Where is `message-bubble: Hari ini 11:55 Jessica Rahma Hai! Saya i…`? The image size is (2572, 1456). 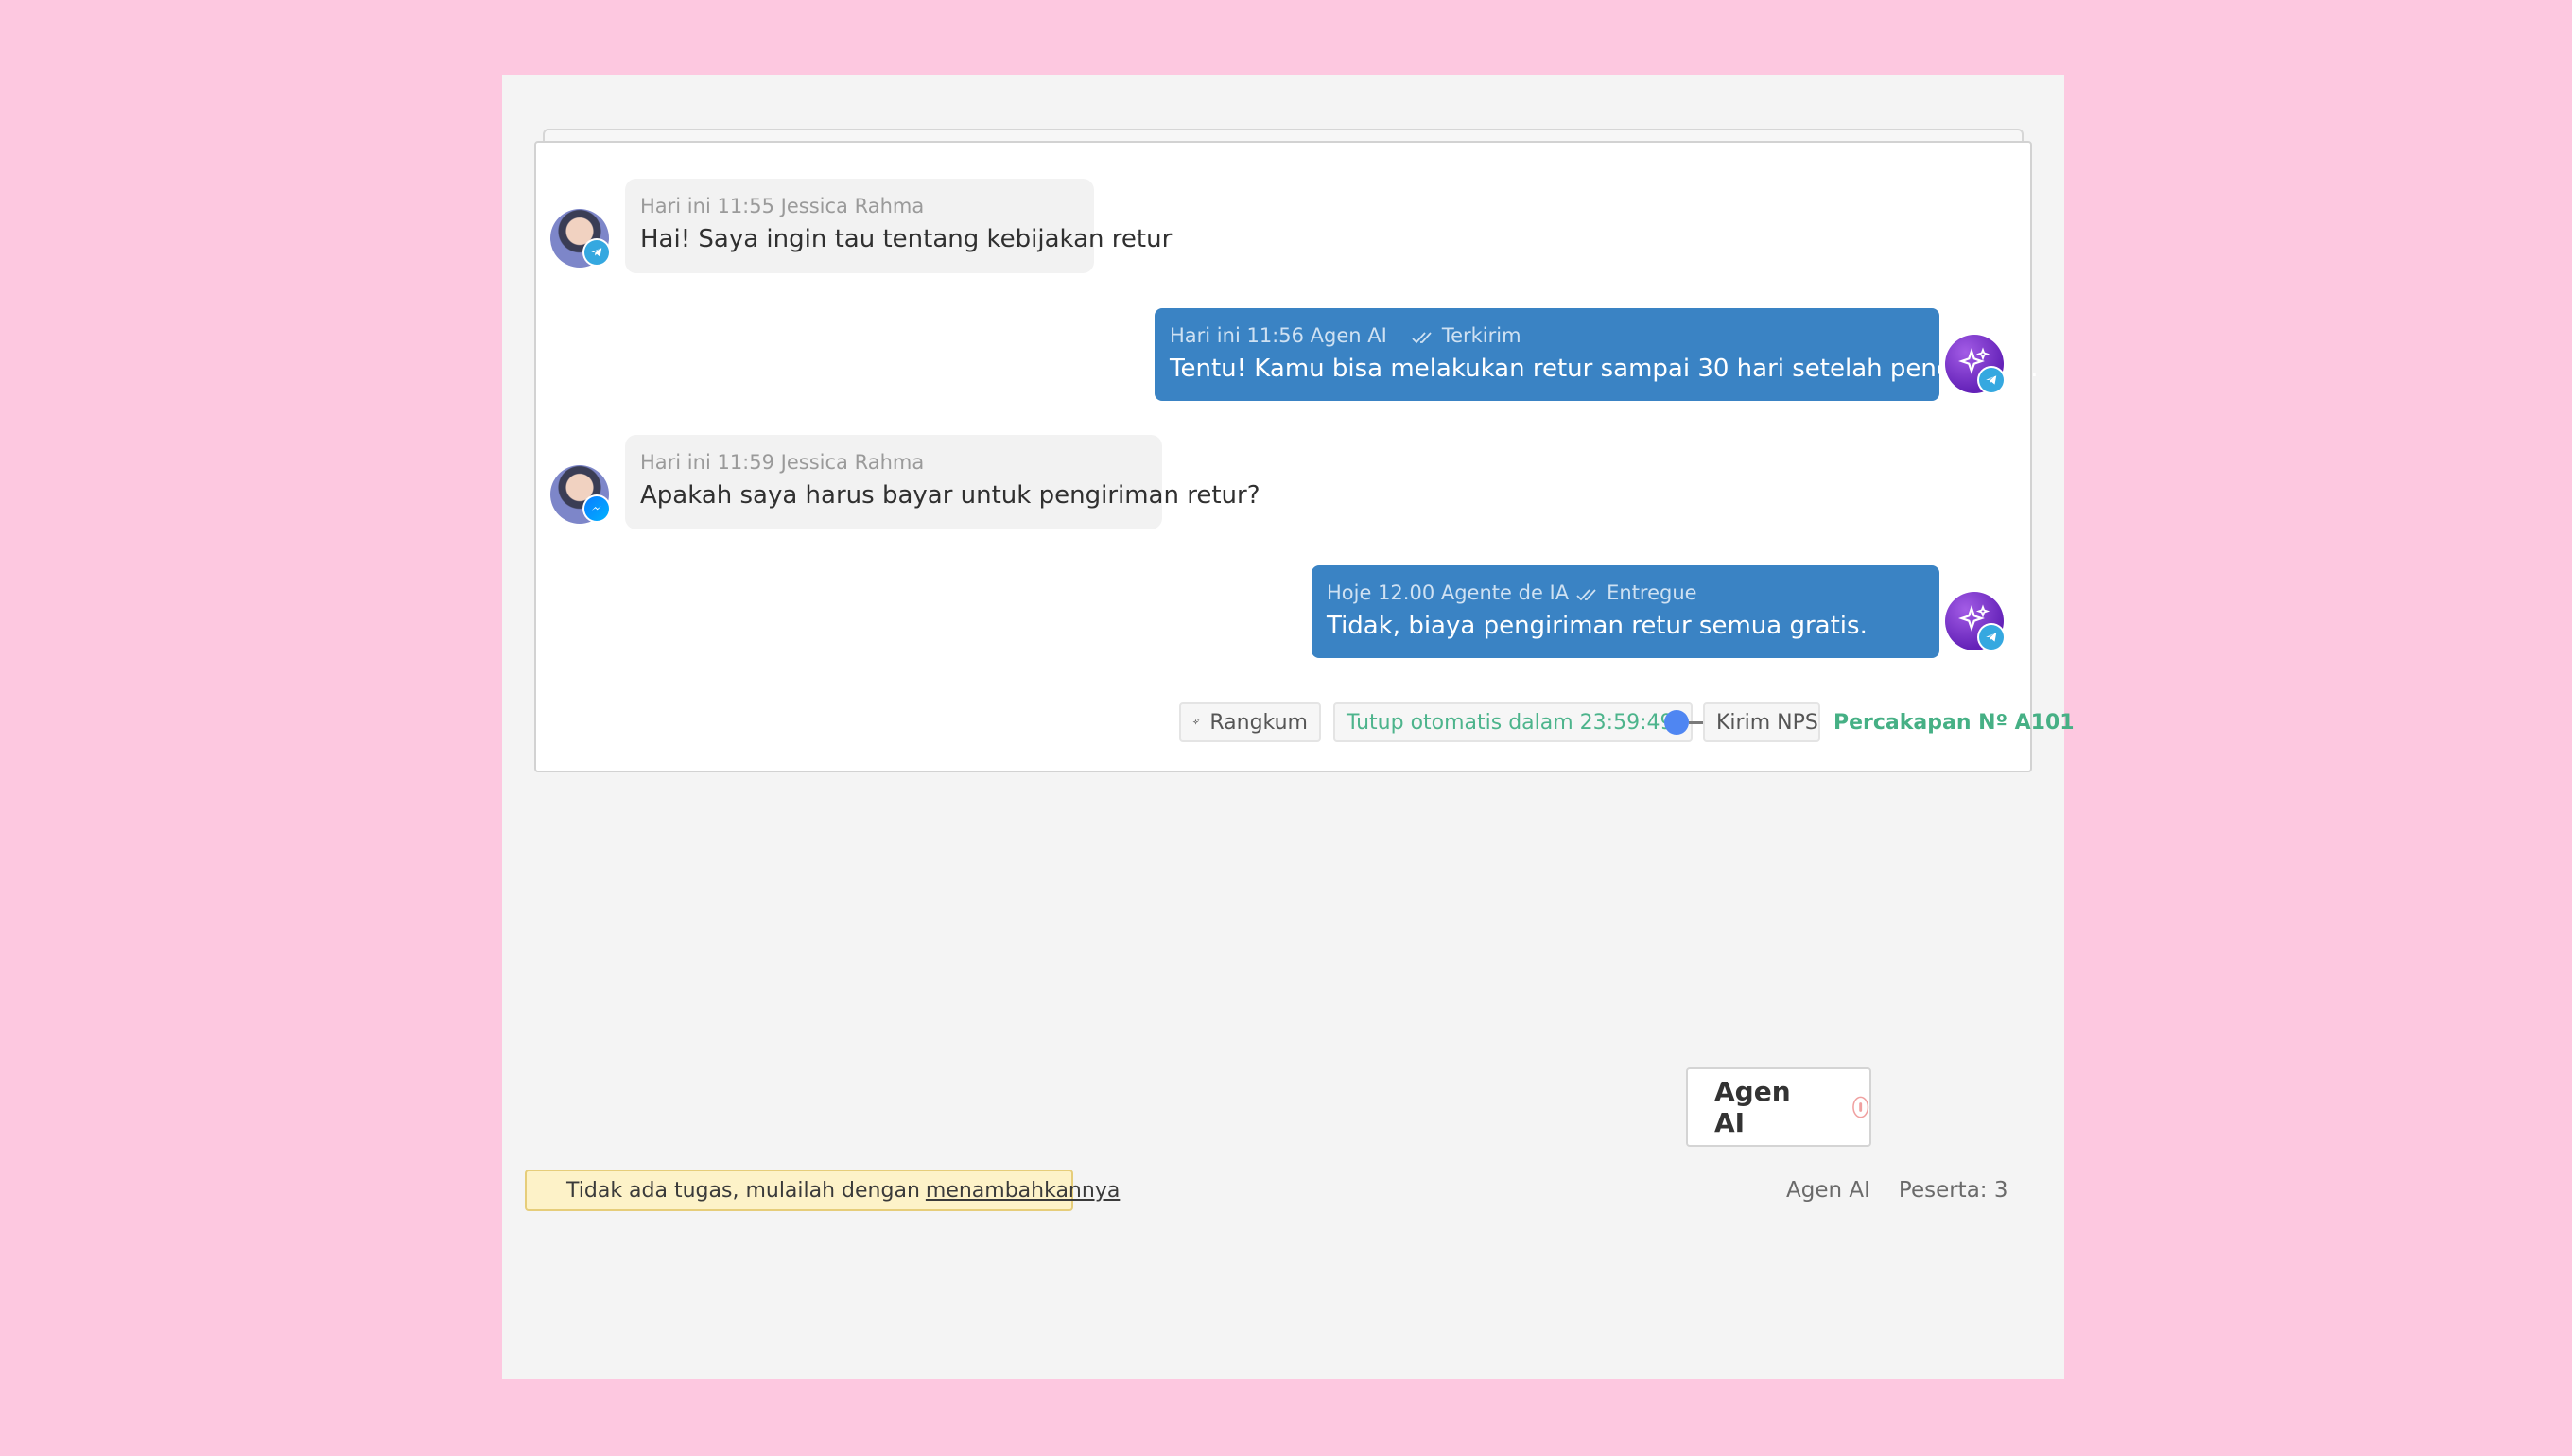
message-bubble: Hari ini 11:55 Jessica Rahma Hai! Saya i… is located at coordinates (899, 226).